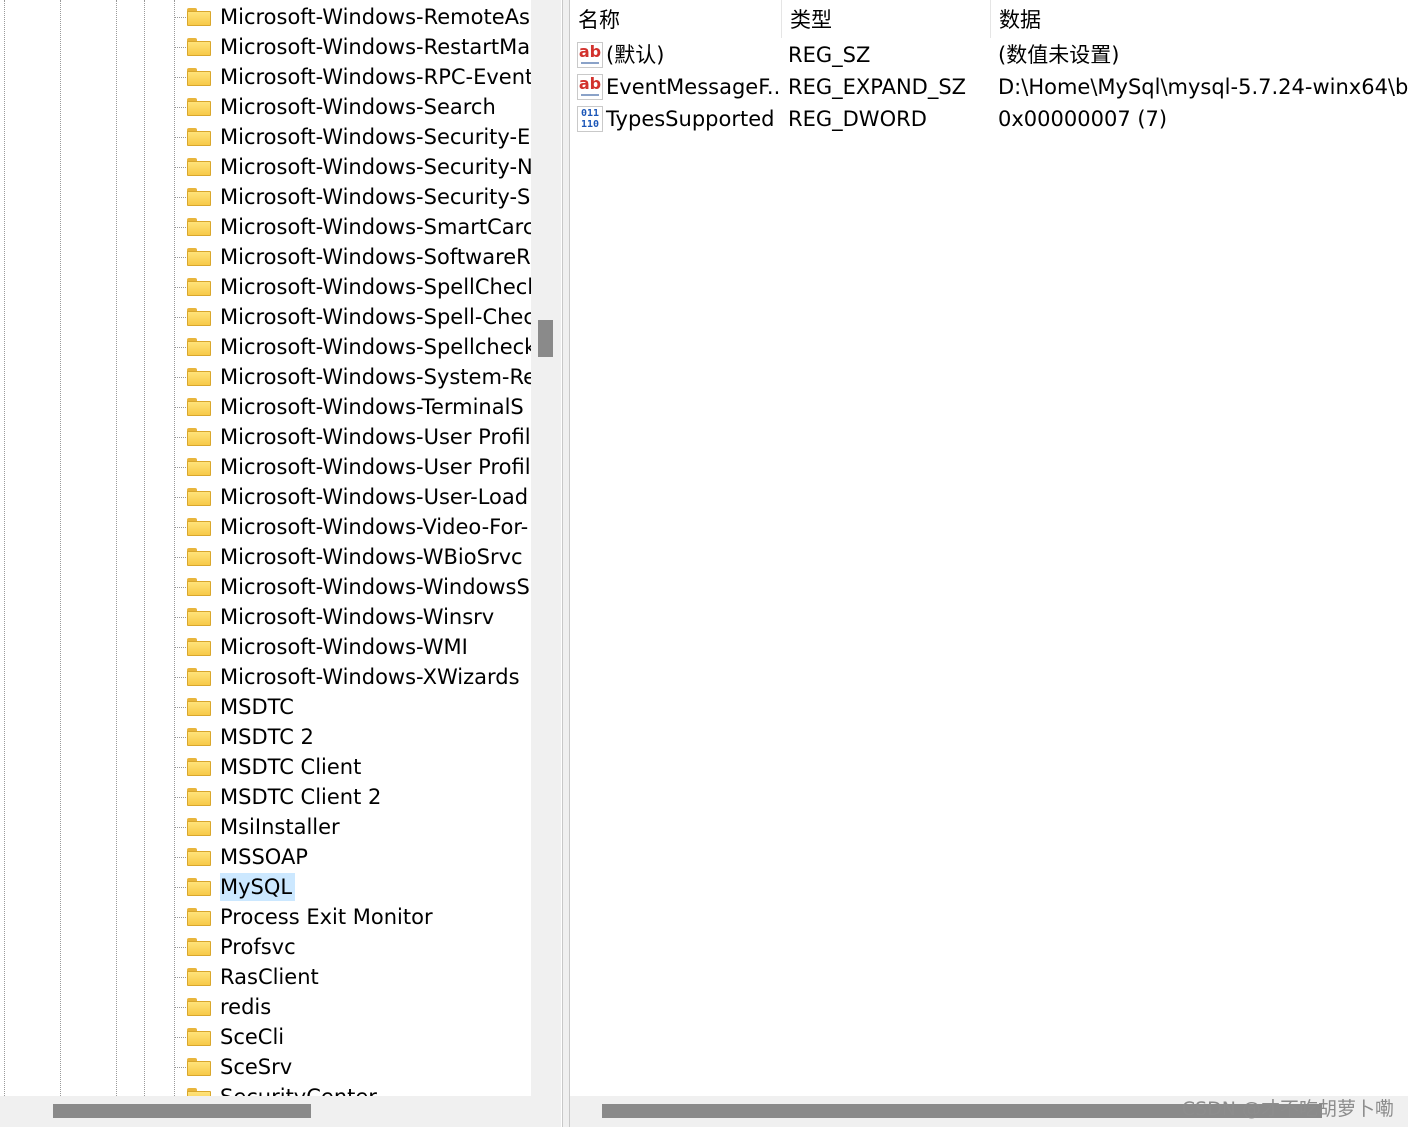 The width and height of the screenshot is (1408, 1127). I want to click on tree-item-label: Microsoft-Windows-WBioSrvc, so click(371, 557).